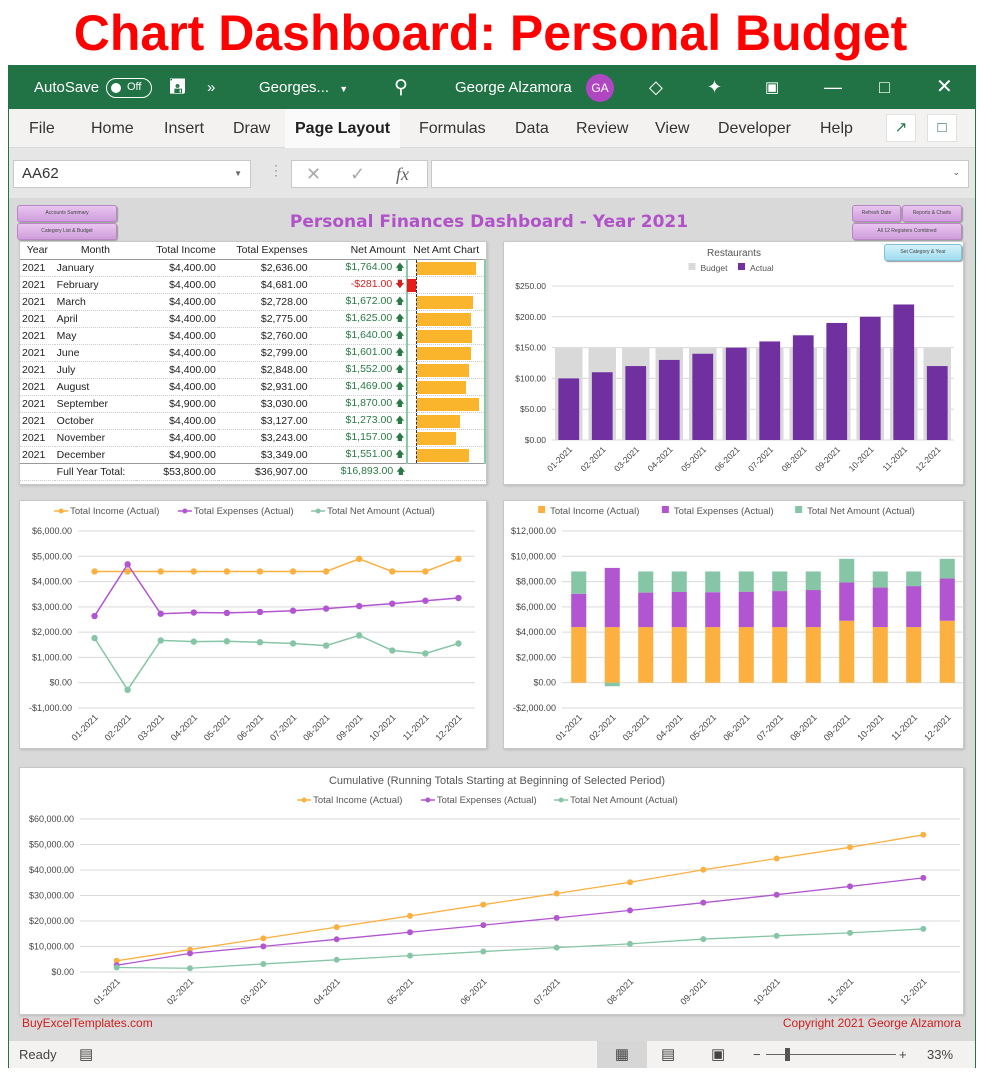  I want to click on tab-review: Review, so click(602, 128).